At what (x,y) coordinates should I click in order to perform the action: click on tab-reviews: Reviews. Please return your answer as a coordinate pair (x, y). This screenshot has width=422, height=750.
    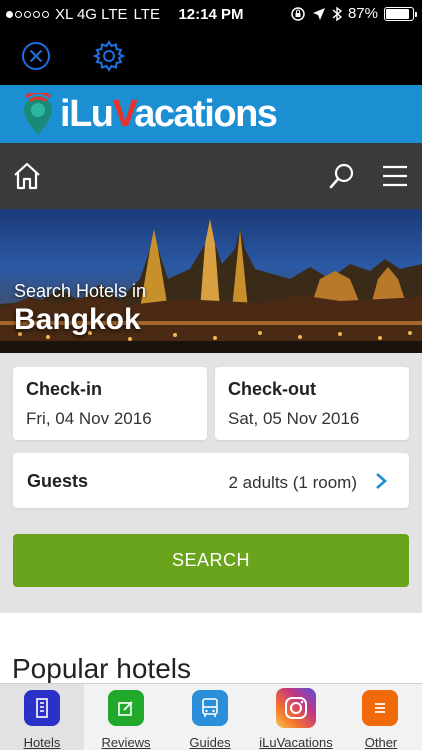
    Looking at the image, I should click on (126, 717).